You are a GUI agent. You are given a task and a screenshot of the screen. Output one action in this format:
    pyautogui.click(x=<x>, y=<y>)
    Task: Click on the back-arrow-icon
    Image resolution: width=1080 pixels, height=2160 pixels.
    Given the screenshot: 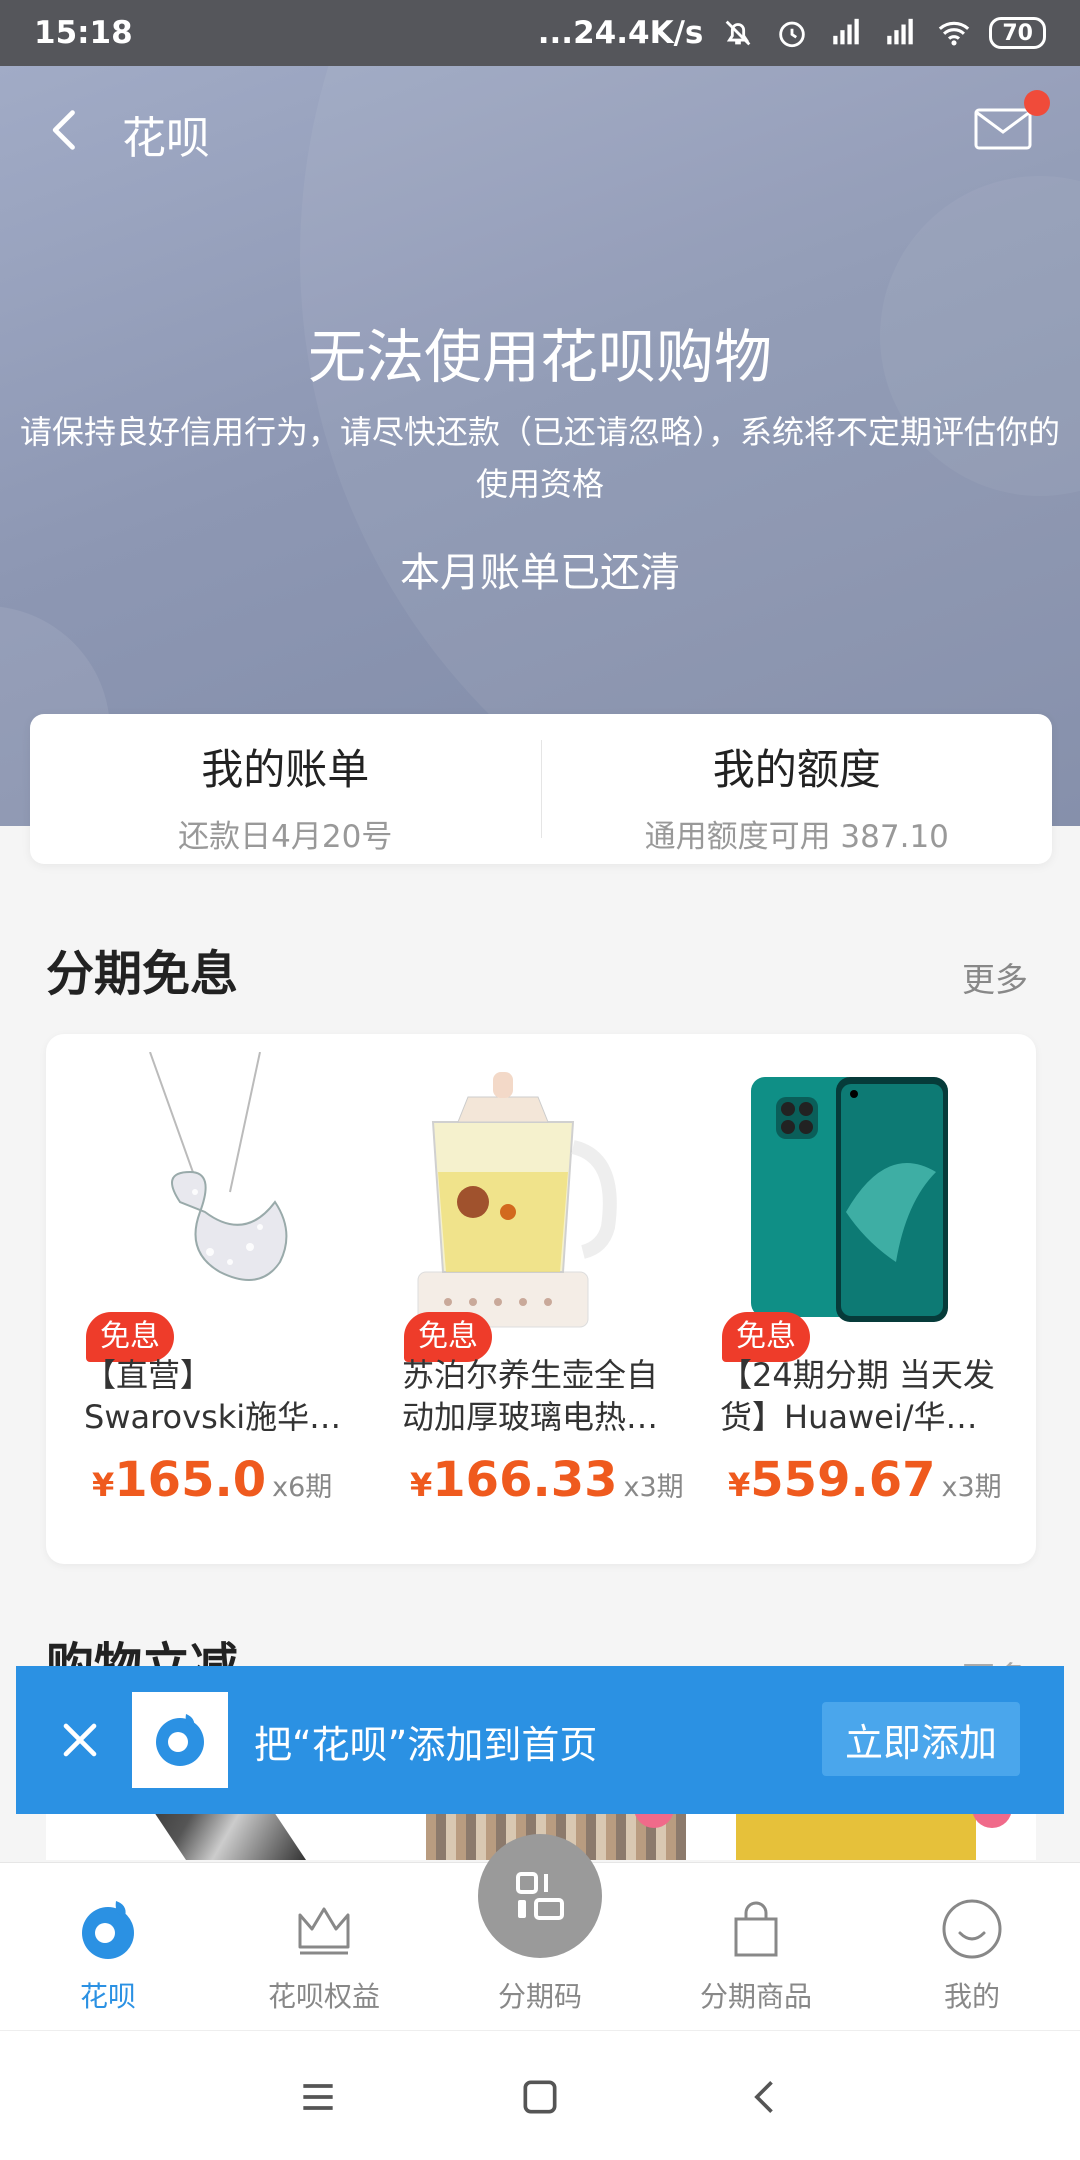 What is the action you would take?
    pyautogui.click(x=66, y=130)
    